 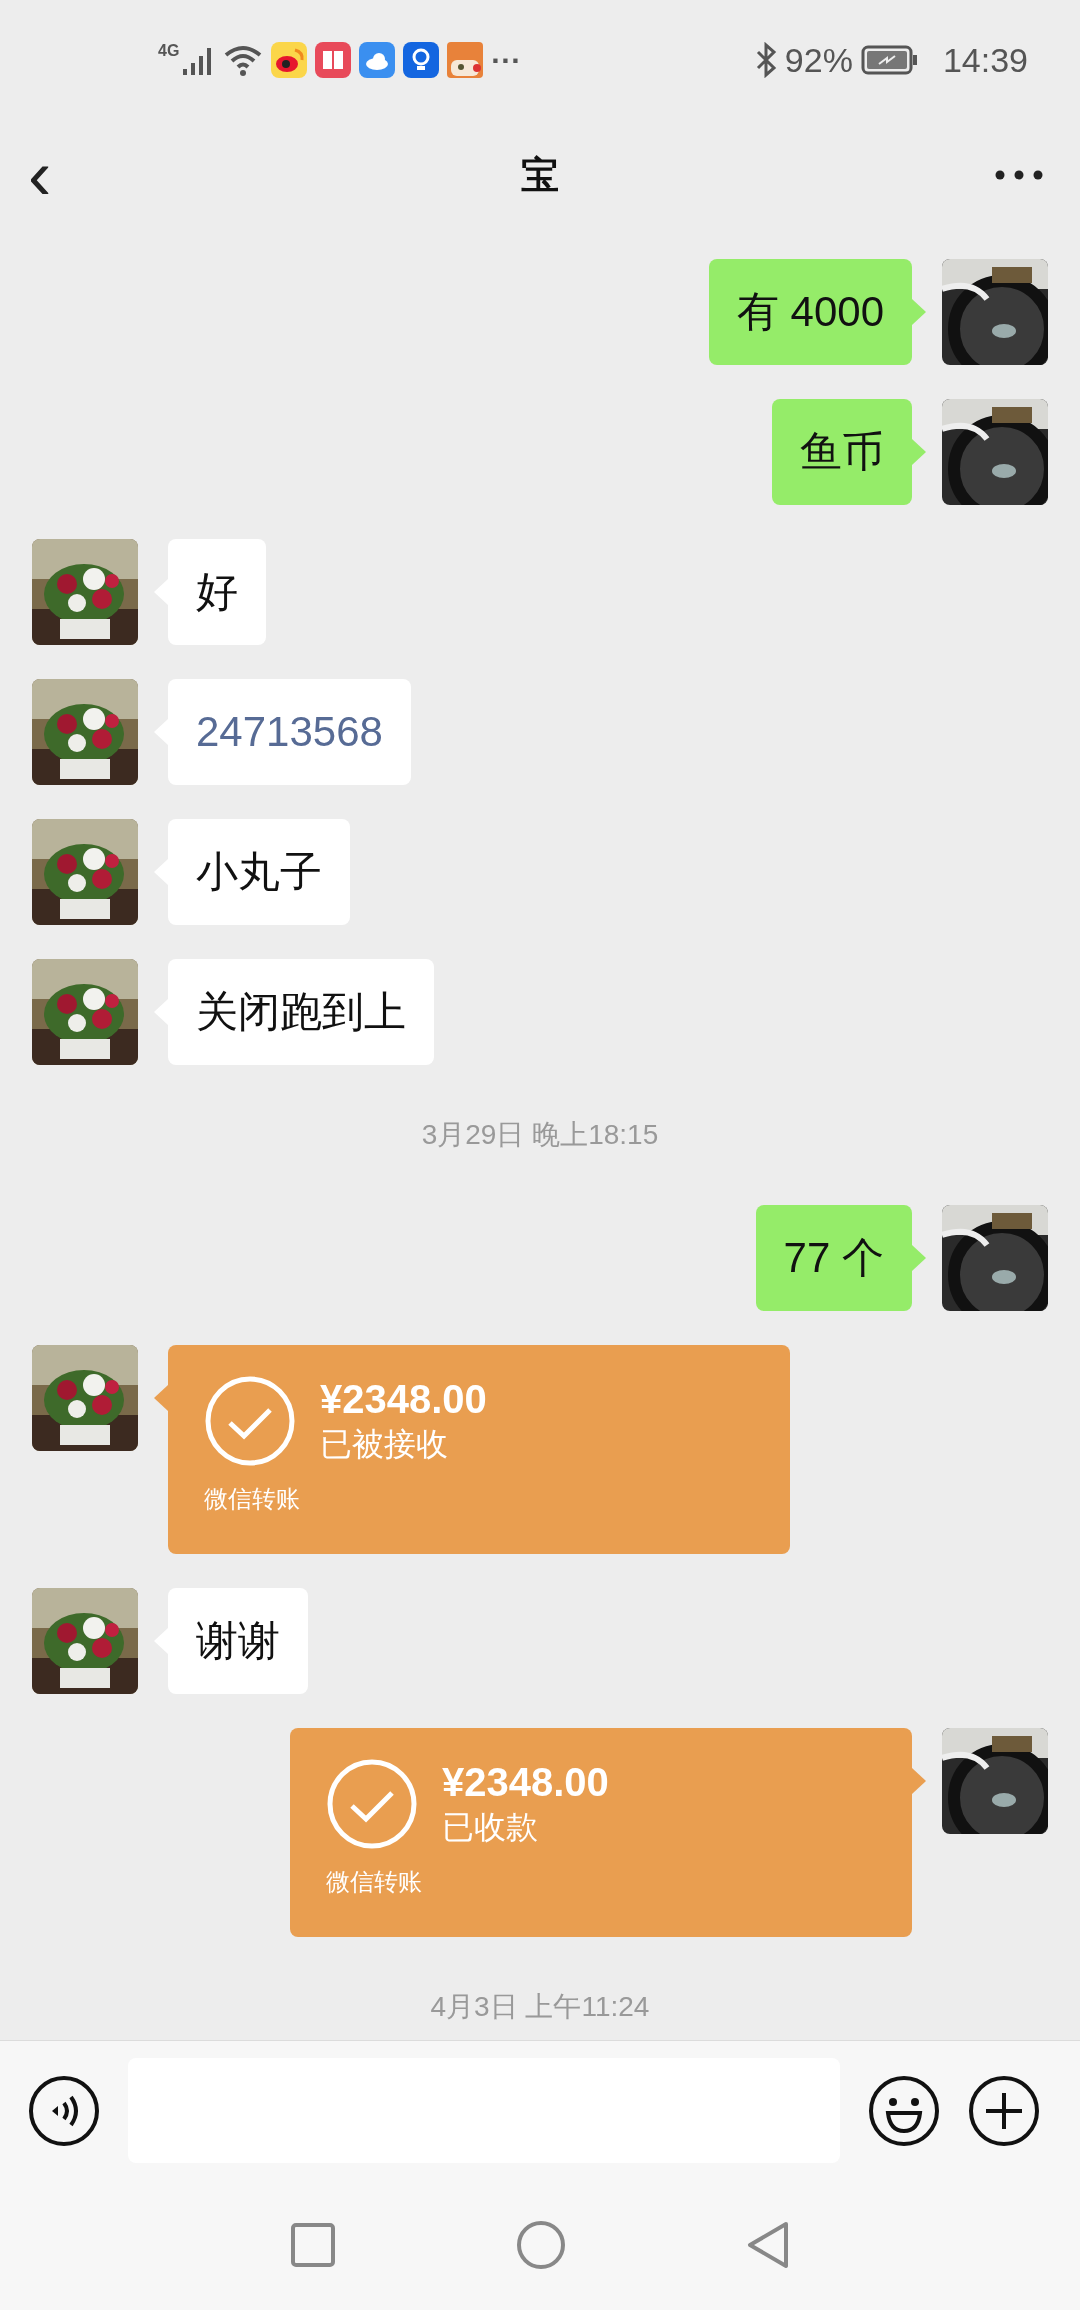 I want to click on eye-app-icon, so click(x=289, y=60).